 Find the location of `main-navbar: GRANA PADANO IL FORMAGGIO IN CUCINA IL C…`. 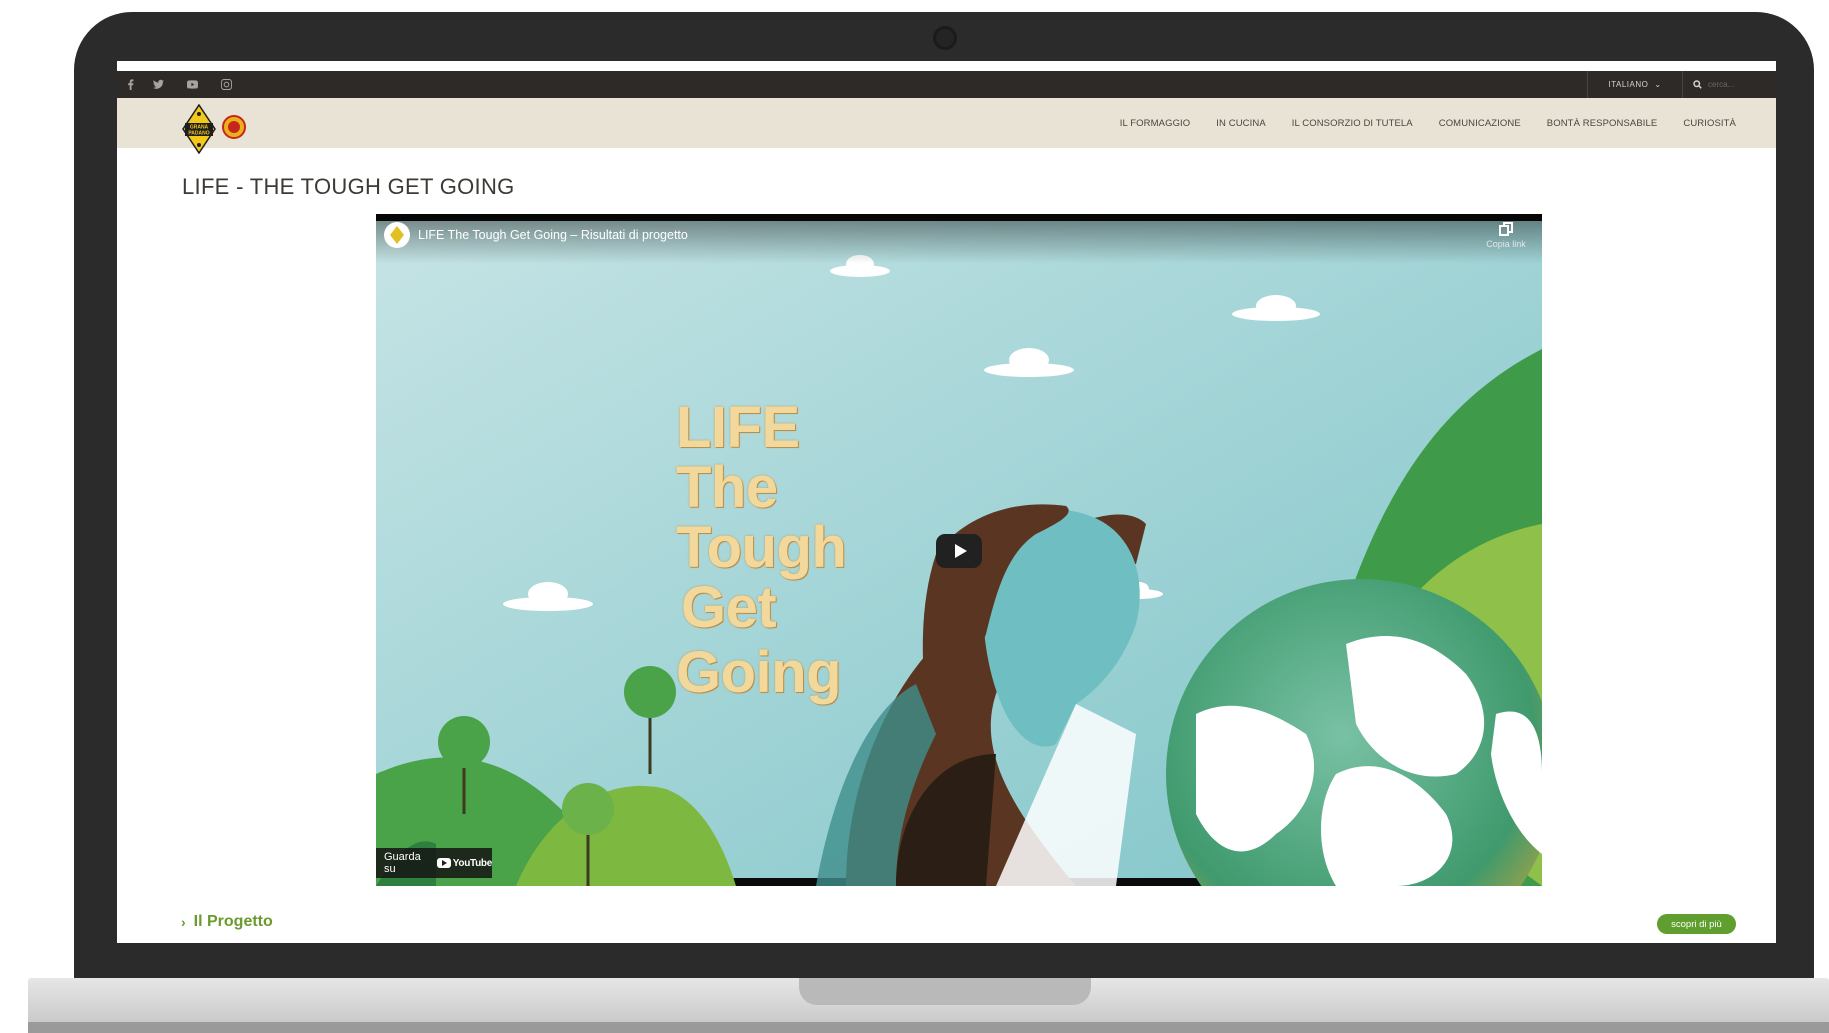

main-navbar: GRANA PADANO IL FORMAGGIO IN CUCINA IL C… is located at coordinates (946, 126).